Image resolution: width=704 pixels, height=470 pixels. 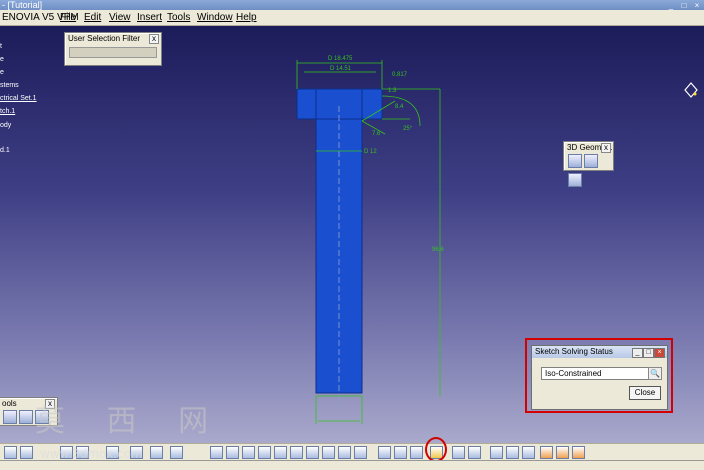 What do you see at coordinates (264, 452) in the screenshot?
I see `zoom-in-icon` at bounding box center [264, 452].